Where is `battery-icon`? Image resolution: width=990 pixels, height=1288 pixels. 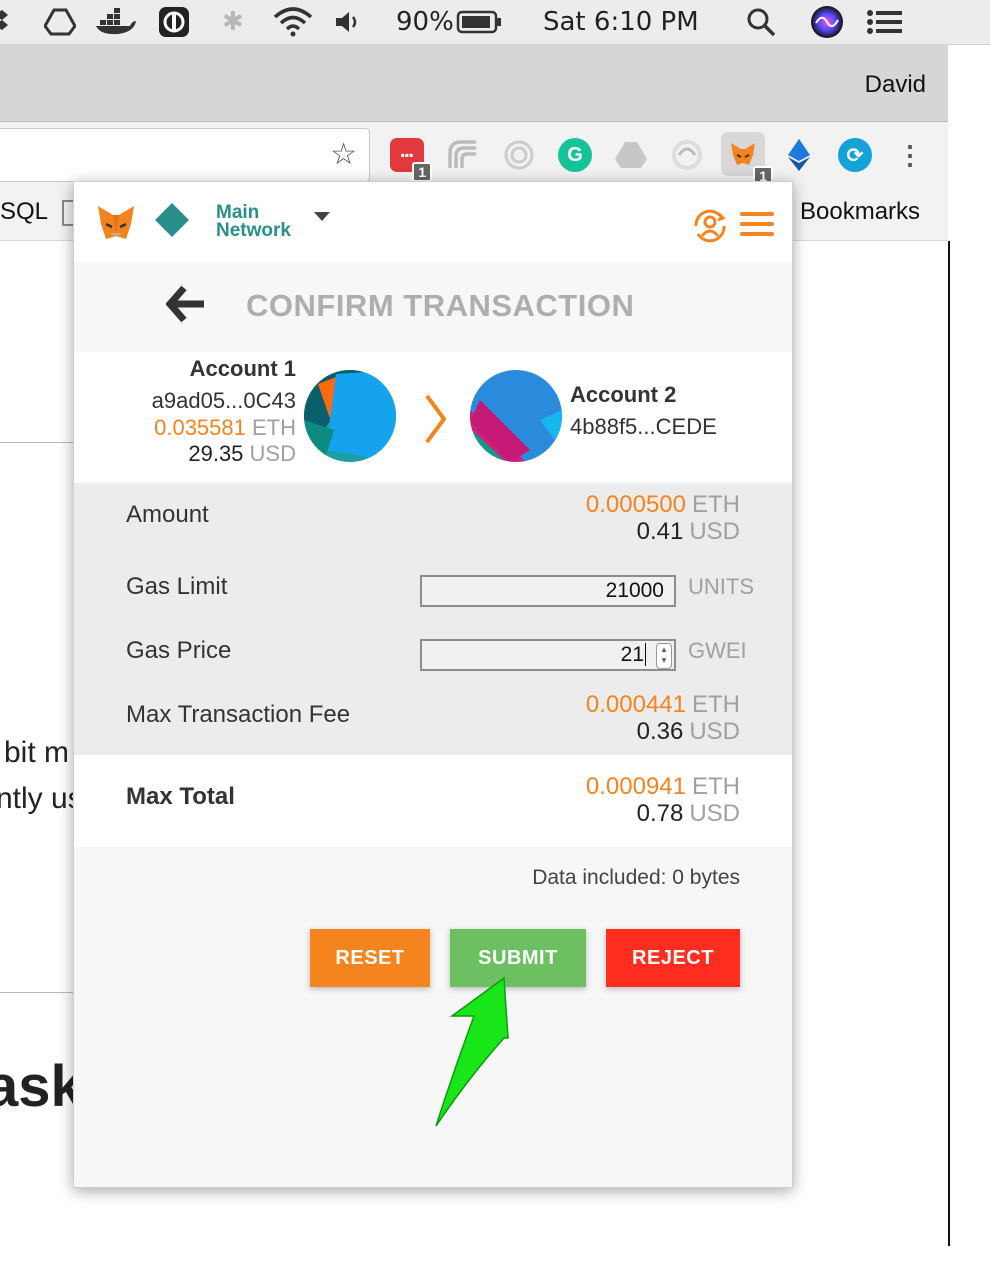
battery-icon is located at coordinates (479, 22).